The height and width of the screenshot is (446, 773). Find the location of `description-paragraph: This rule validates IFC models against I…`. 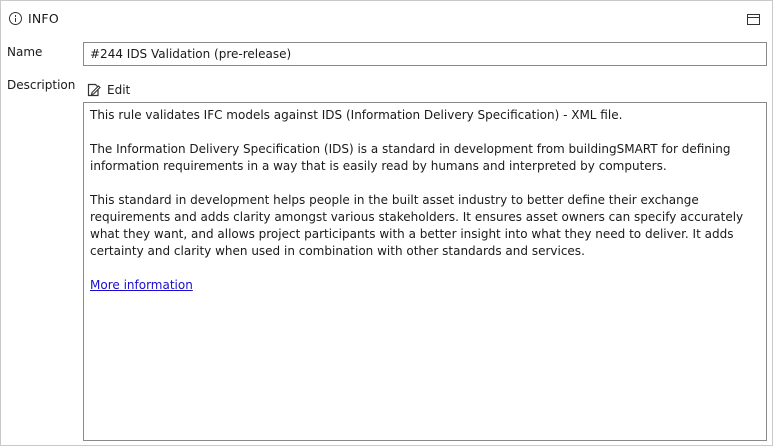

description-paragraph: This rule validates IFC models against I… is located at coordinates (356, 115).